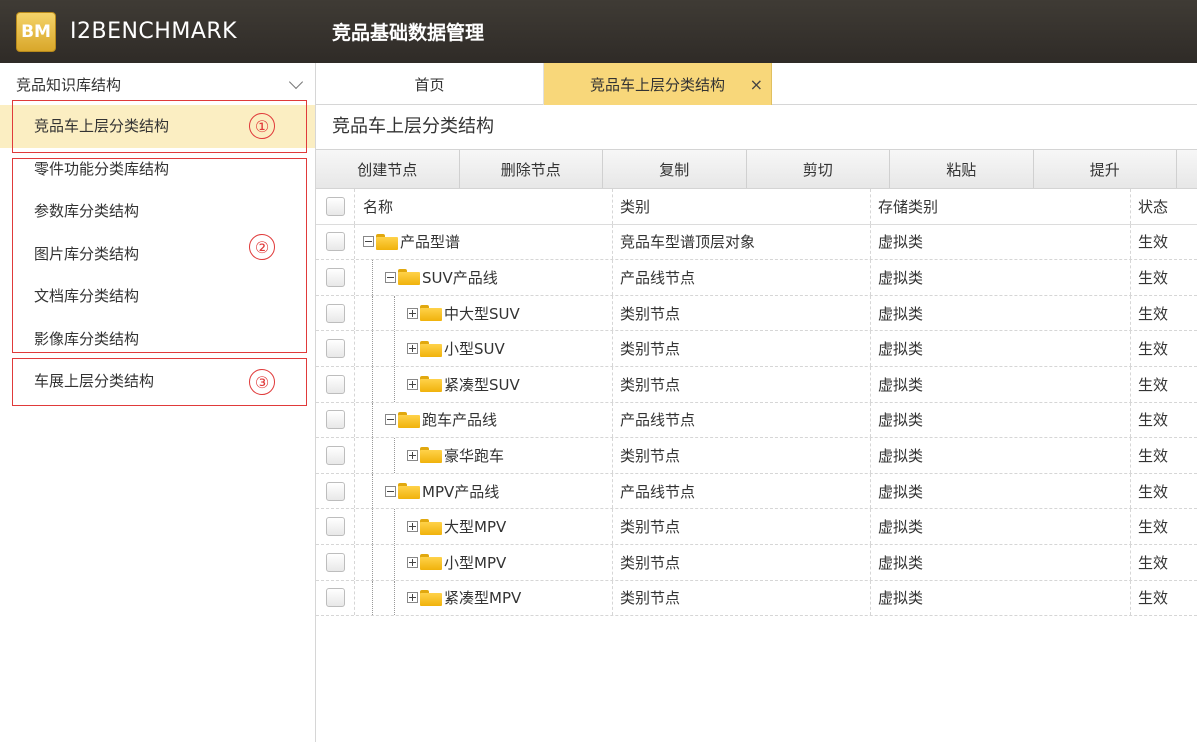  What do you see at coordinates (742, 598) in the screenshot?
I see `type-cell: 类别节点` at bounding box center [742, 598].